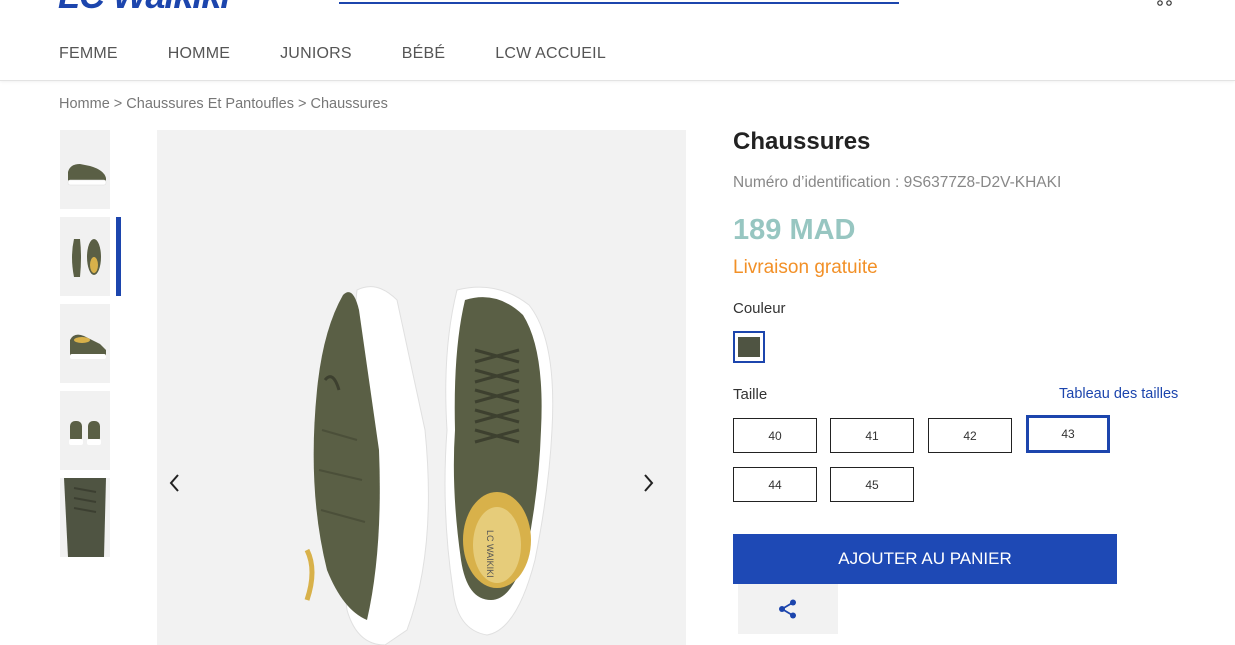  Describe the element at coordinates (550, 54) in the screenshot. I see `nav-item-lcw-accueil: LCW ACCUEIL` at that location.